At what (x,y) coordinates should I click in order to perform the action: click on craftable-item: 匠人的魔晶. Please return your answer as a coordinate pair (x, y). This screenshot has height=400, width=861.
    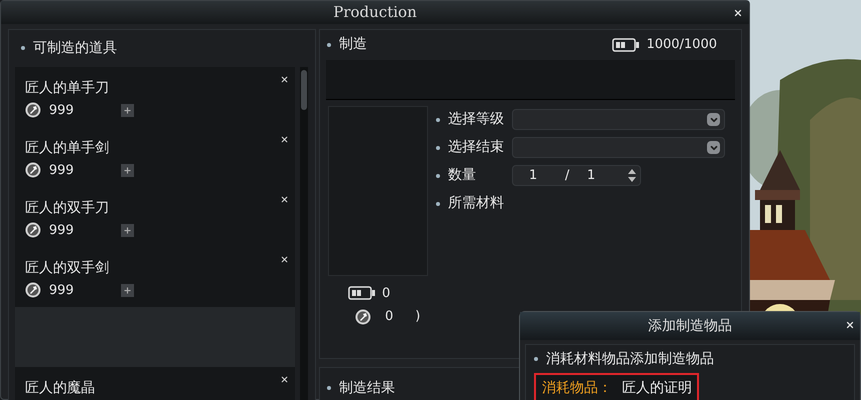
    Looking at the image, I should click on (155, 383).